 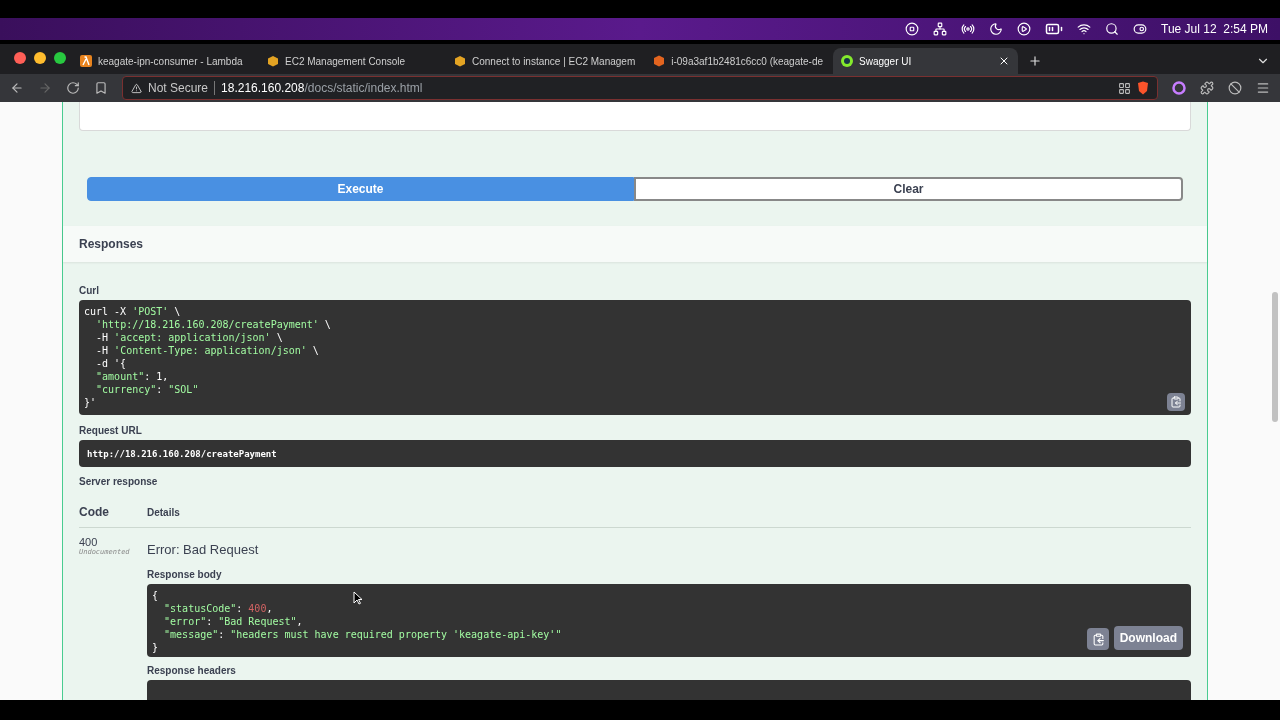 I want to click on network-icon, so click(x=940, y=29).